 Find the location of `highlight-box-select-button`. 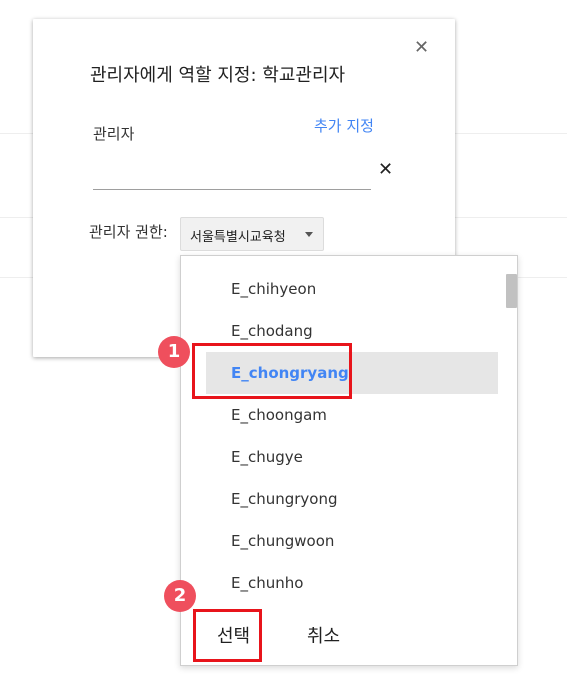

highlight-box-select-button is located at coordinates (227, 635).